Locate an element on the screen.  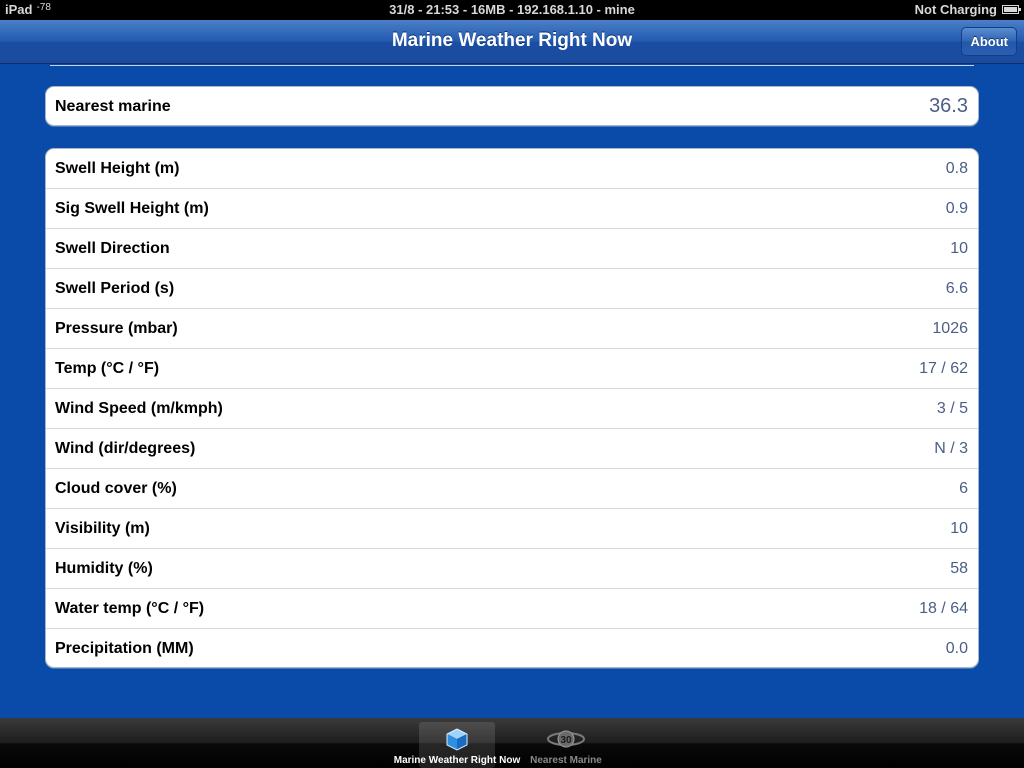
30-badge-icon: 30 is located at coordinates (566, 739).